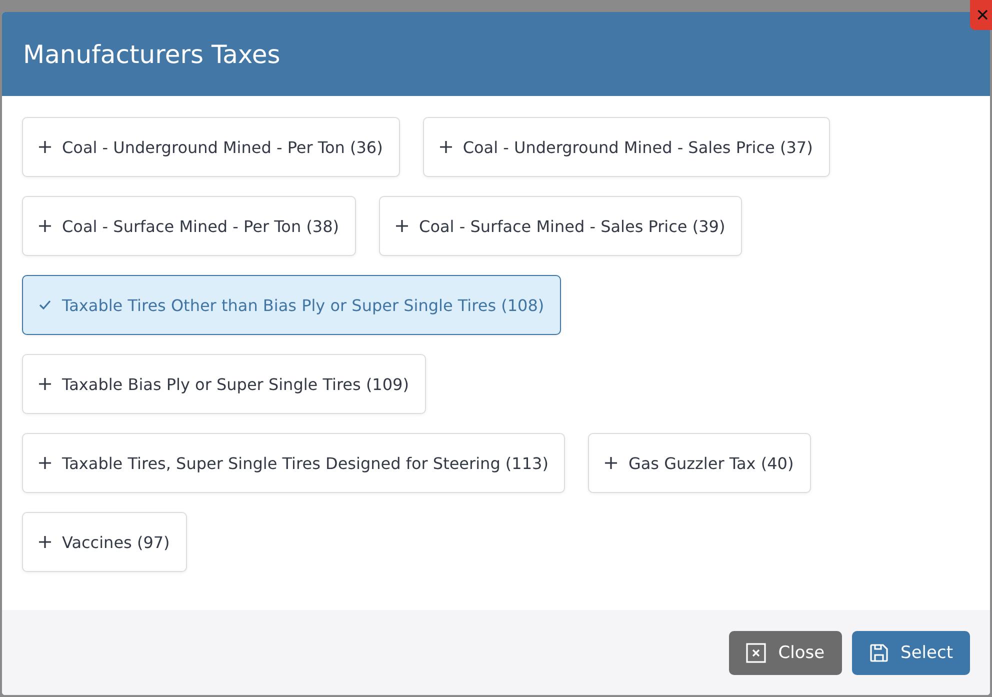 This screenshot has height=697, width=992. What do you see at coordinates (560, 226) in the screenshot?
I see `option-chip: Coal - Surface Mined - Sales Price (39)` at bounding box center [560, 226].